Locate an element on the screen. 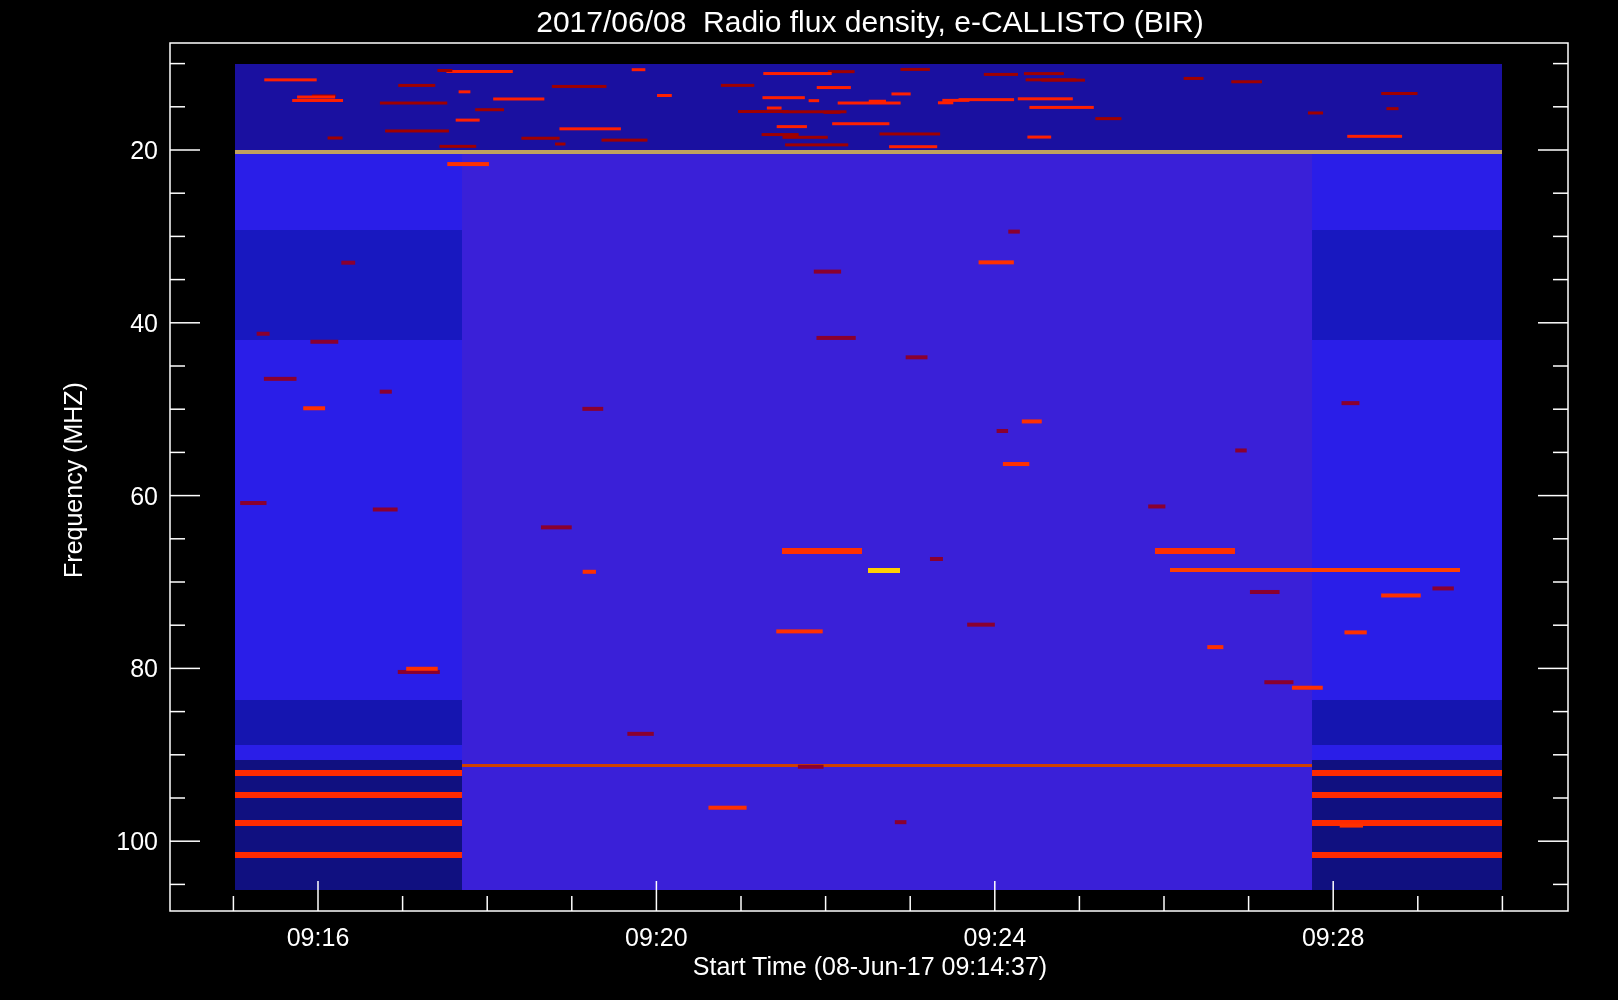 The height and width of the screenshot is (1000, 1618). y-tick-label: 80 is located at coordinates (144, 668).